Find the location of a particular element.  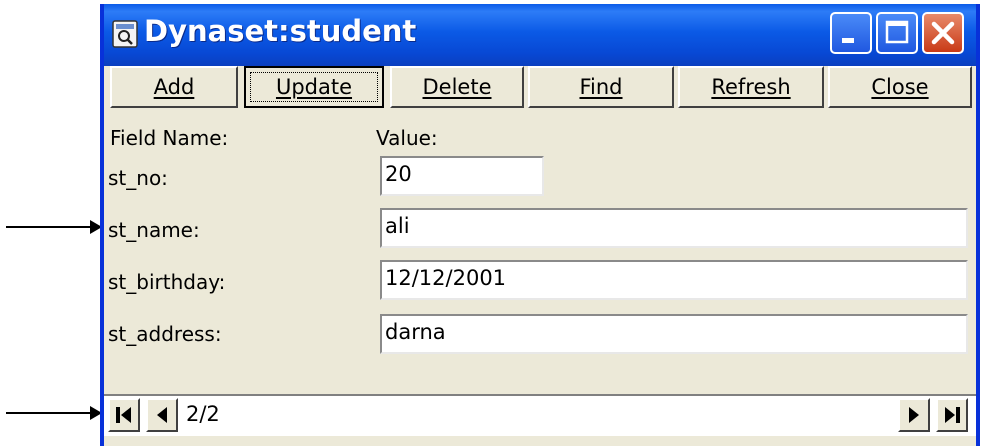

record-position: 2/2 is located at coordinates (203, 414).